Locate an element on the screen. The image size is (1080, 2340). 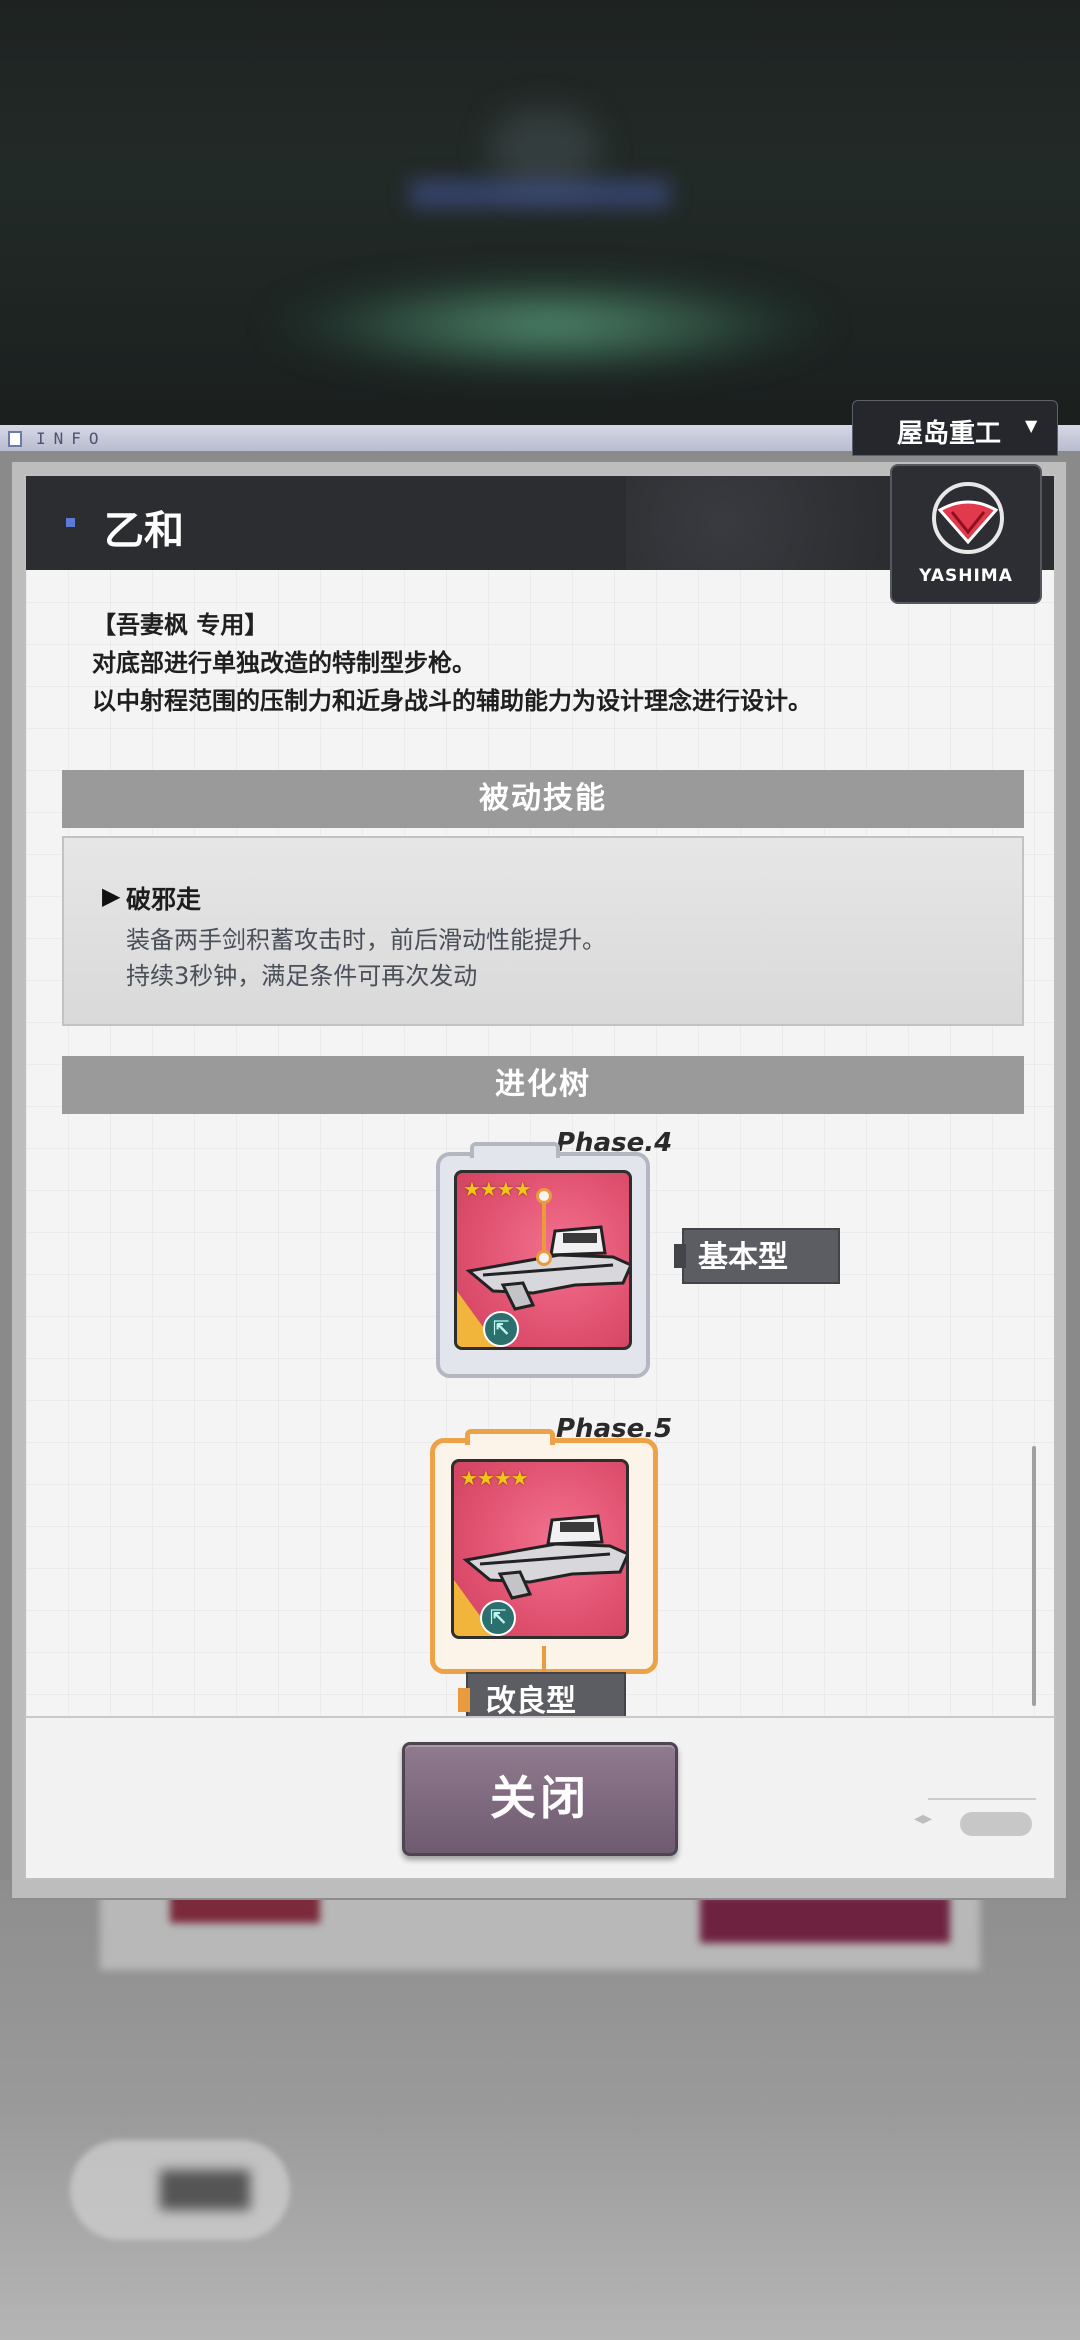
description-line: 对底部进行单独改造的特制型步枪。 is located at coordinates (284, 663).